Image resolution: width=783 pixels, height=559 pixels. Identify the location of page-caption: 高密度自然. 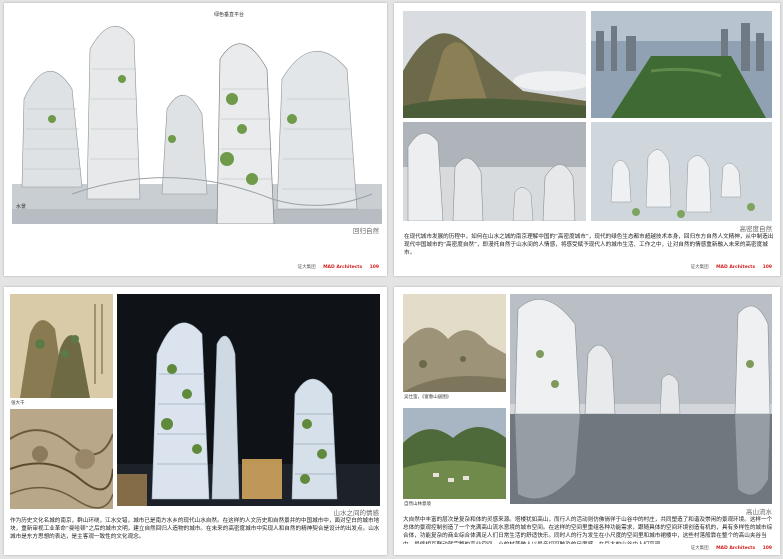
(756, 229).